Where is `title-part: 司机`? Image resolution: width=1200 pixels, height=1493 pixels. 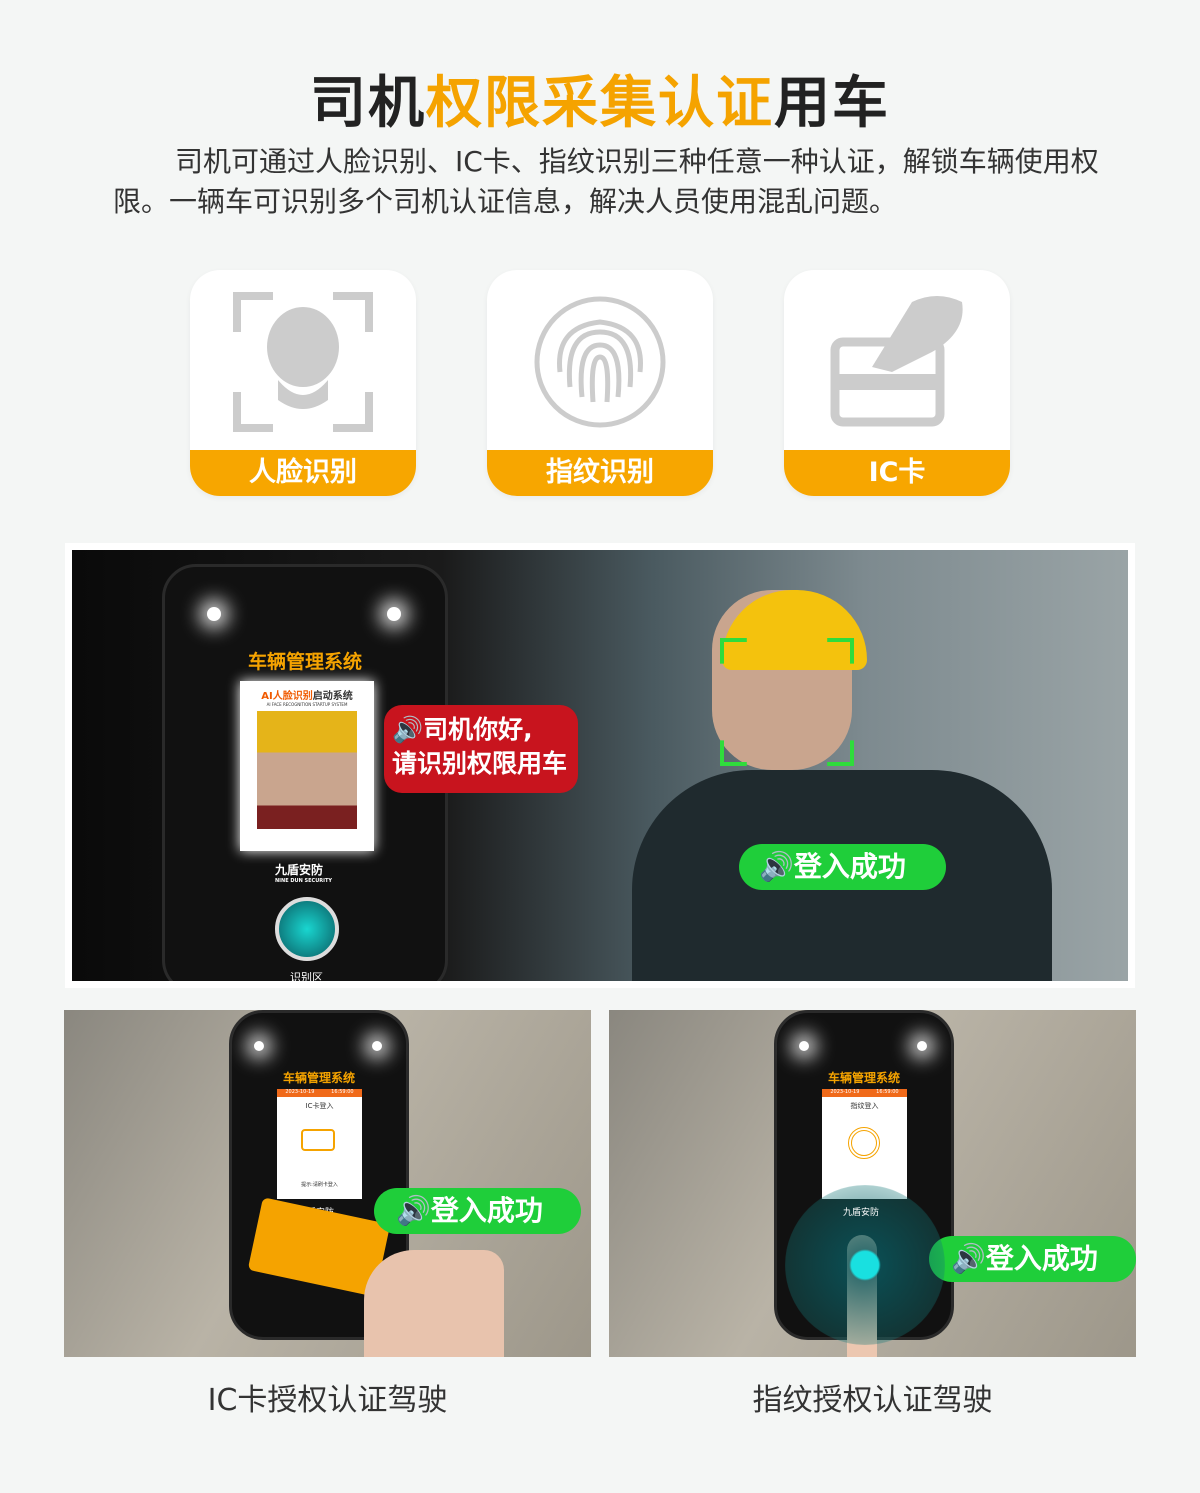
title-part: 司机 is located at coordinates (368, 103).